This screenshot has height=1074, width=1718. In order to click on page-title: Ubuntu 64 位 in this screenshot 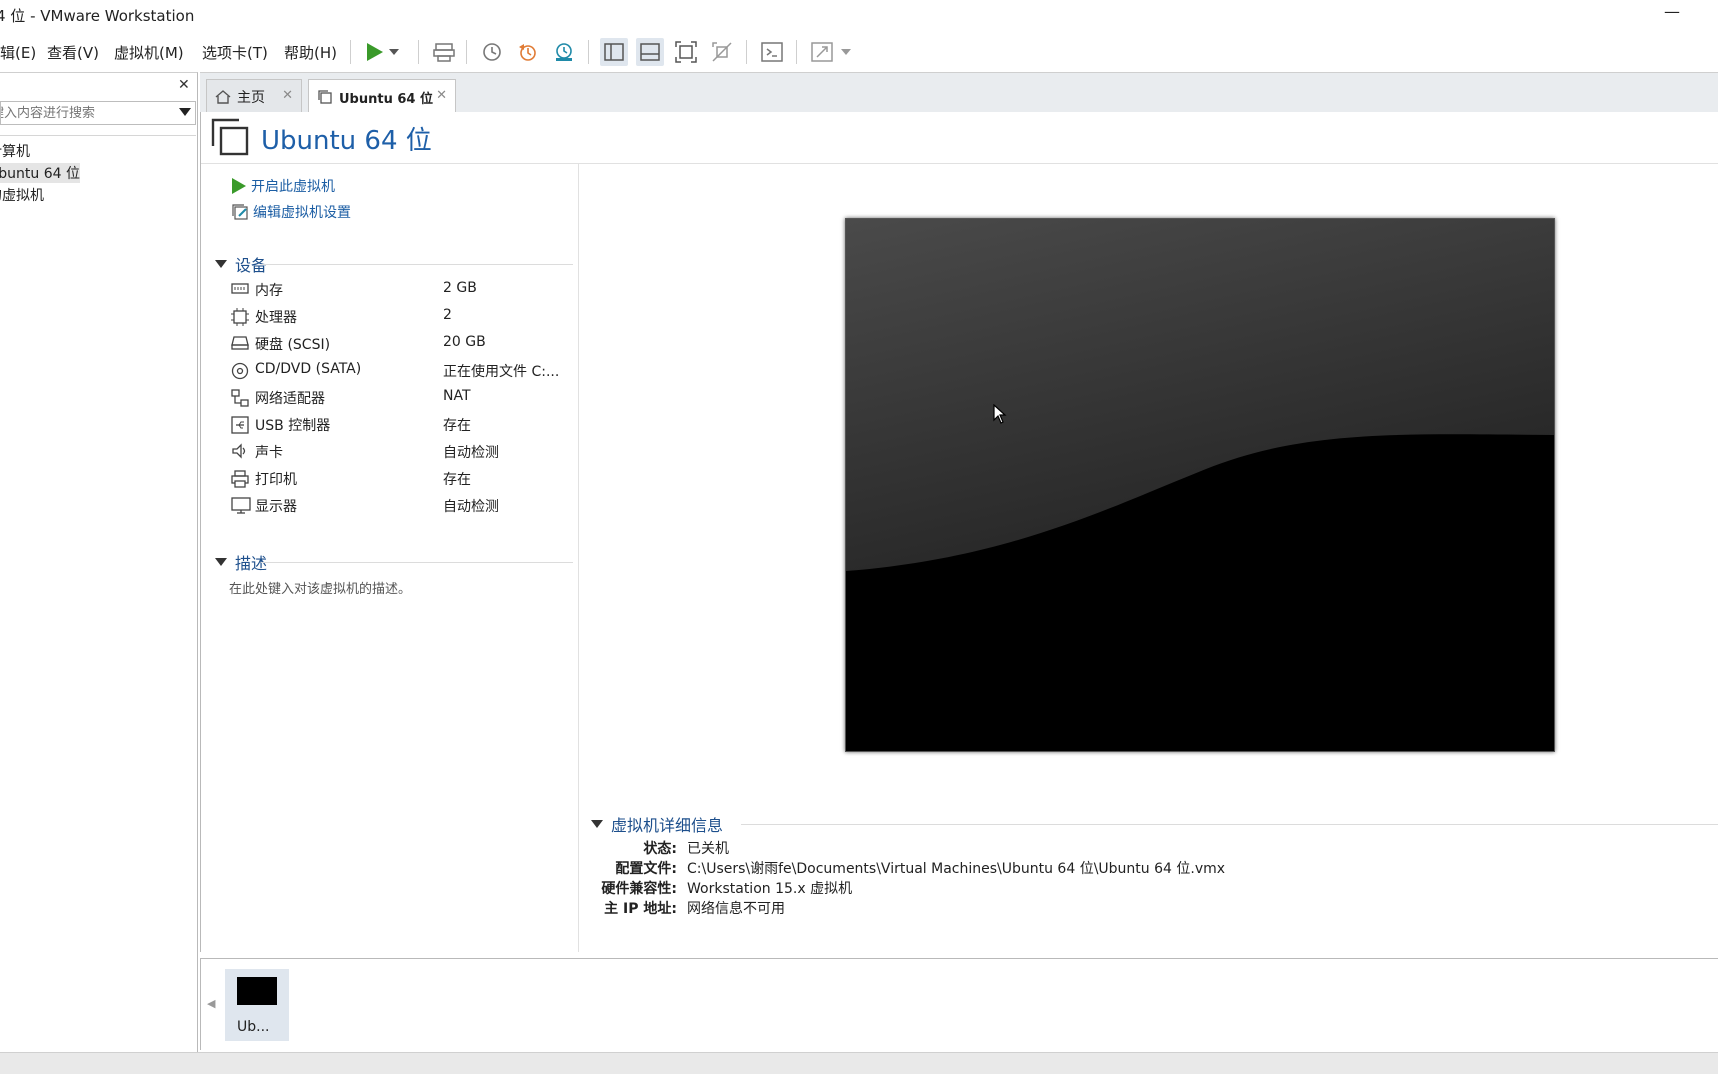, I will do `click(346, 141)`.